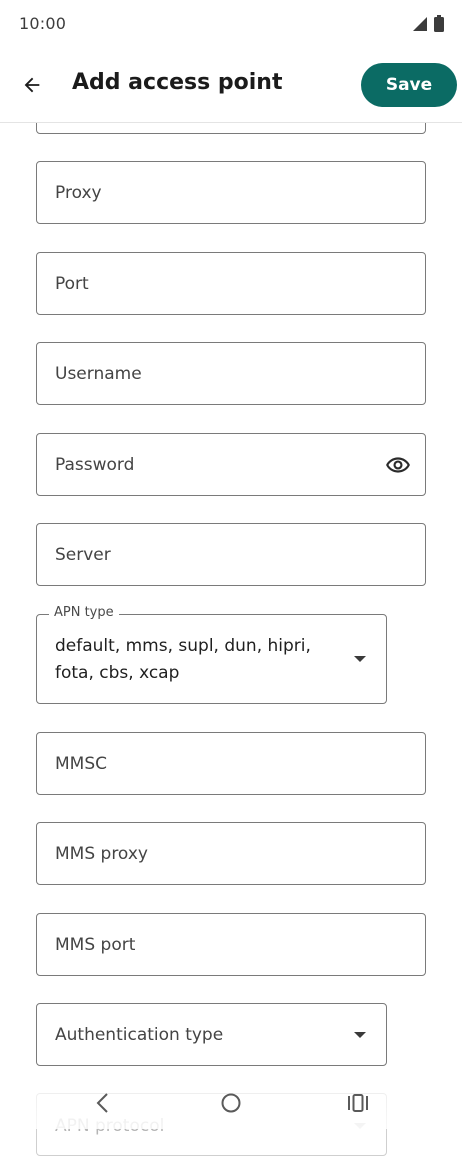  Describe the element at coordinates (139, 1034) in the screenshot. I see `authentication-type-label: Authentication type` at that location.